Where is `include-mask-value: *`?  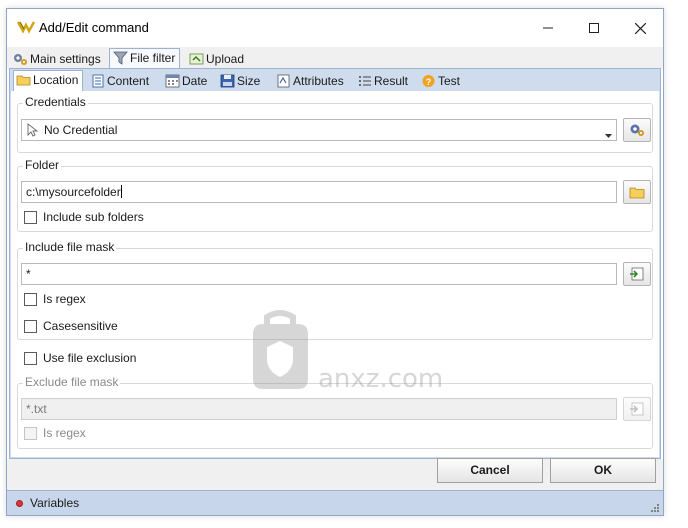 include-mask-value: * is located at coordinates (28, 274).